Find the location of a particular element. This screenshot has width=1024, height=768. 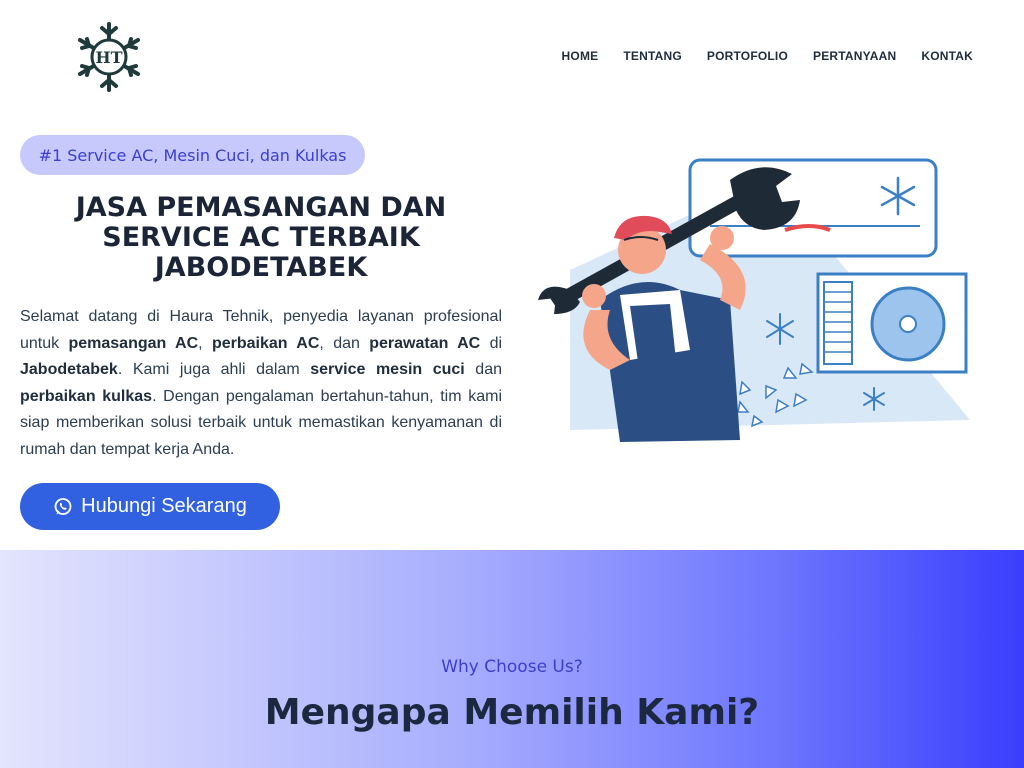

hero-text-bold: perbaikan kulkas is located at coordinates (86, 396).